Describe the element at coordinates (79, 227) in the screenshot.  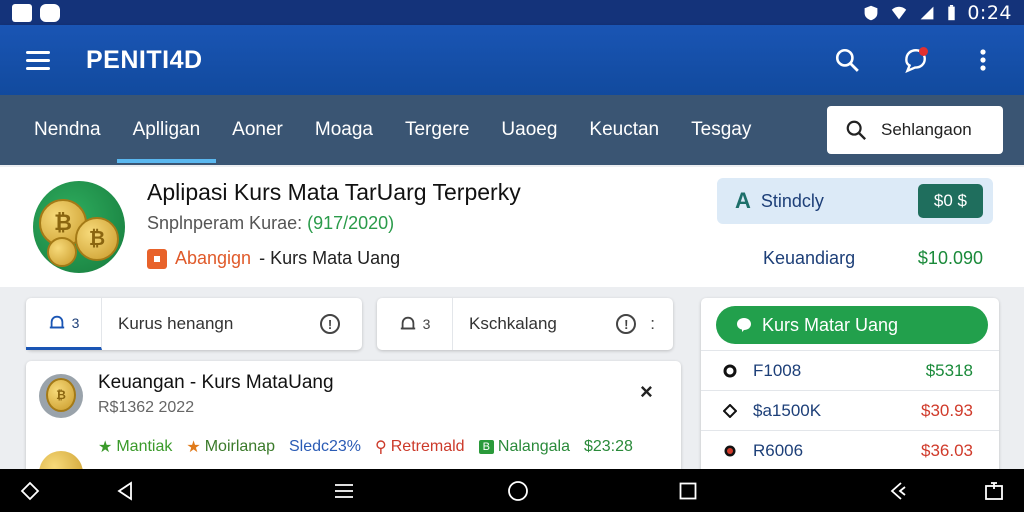
I see `coins-logo: ₿ ₿` at that location.